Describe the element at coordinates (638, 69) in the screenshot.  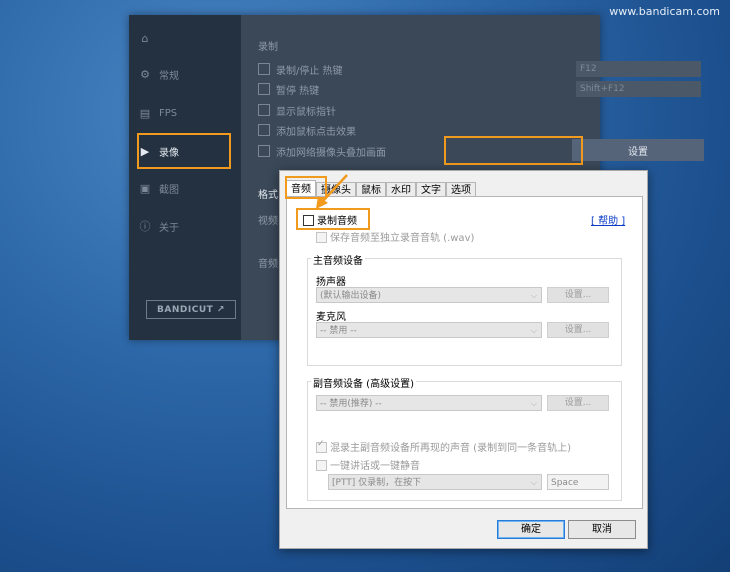
I see `hotkey-field: F12` at that location.